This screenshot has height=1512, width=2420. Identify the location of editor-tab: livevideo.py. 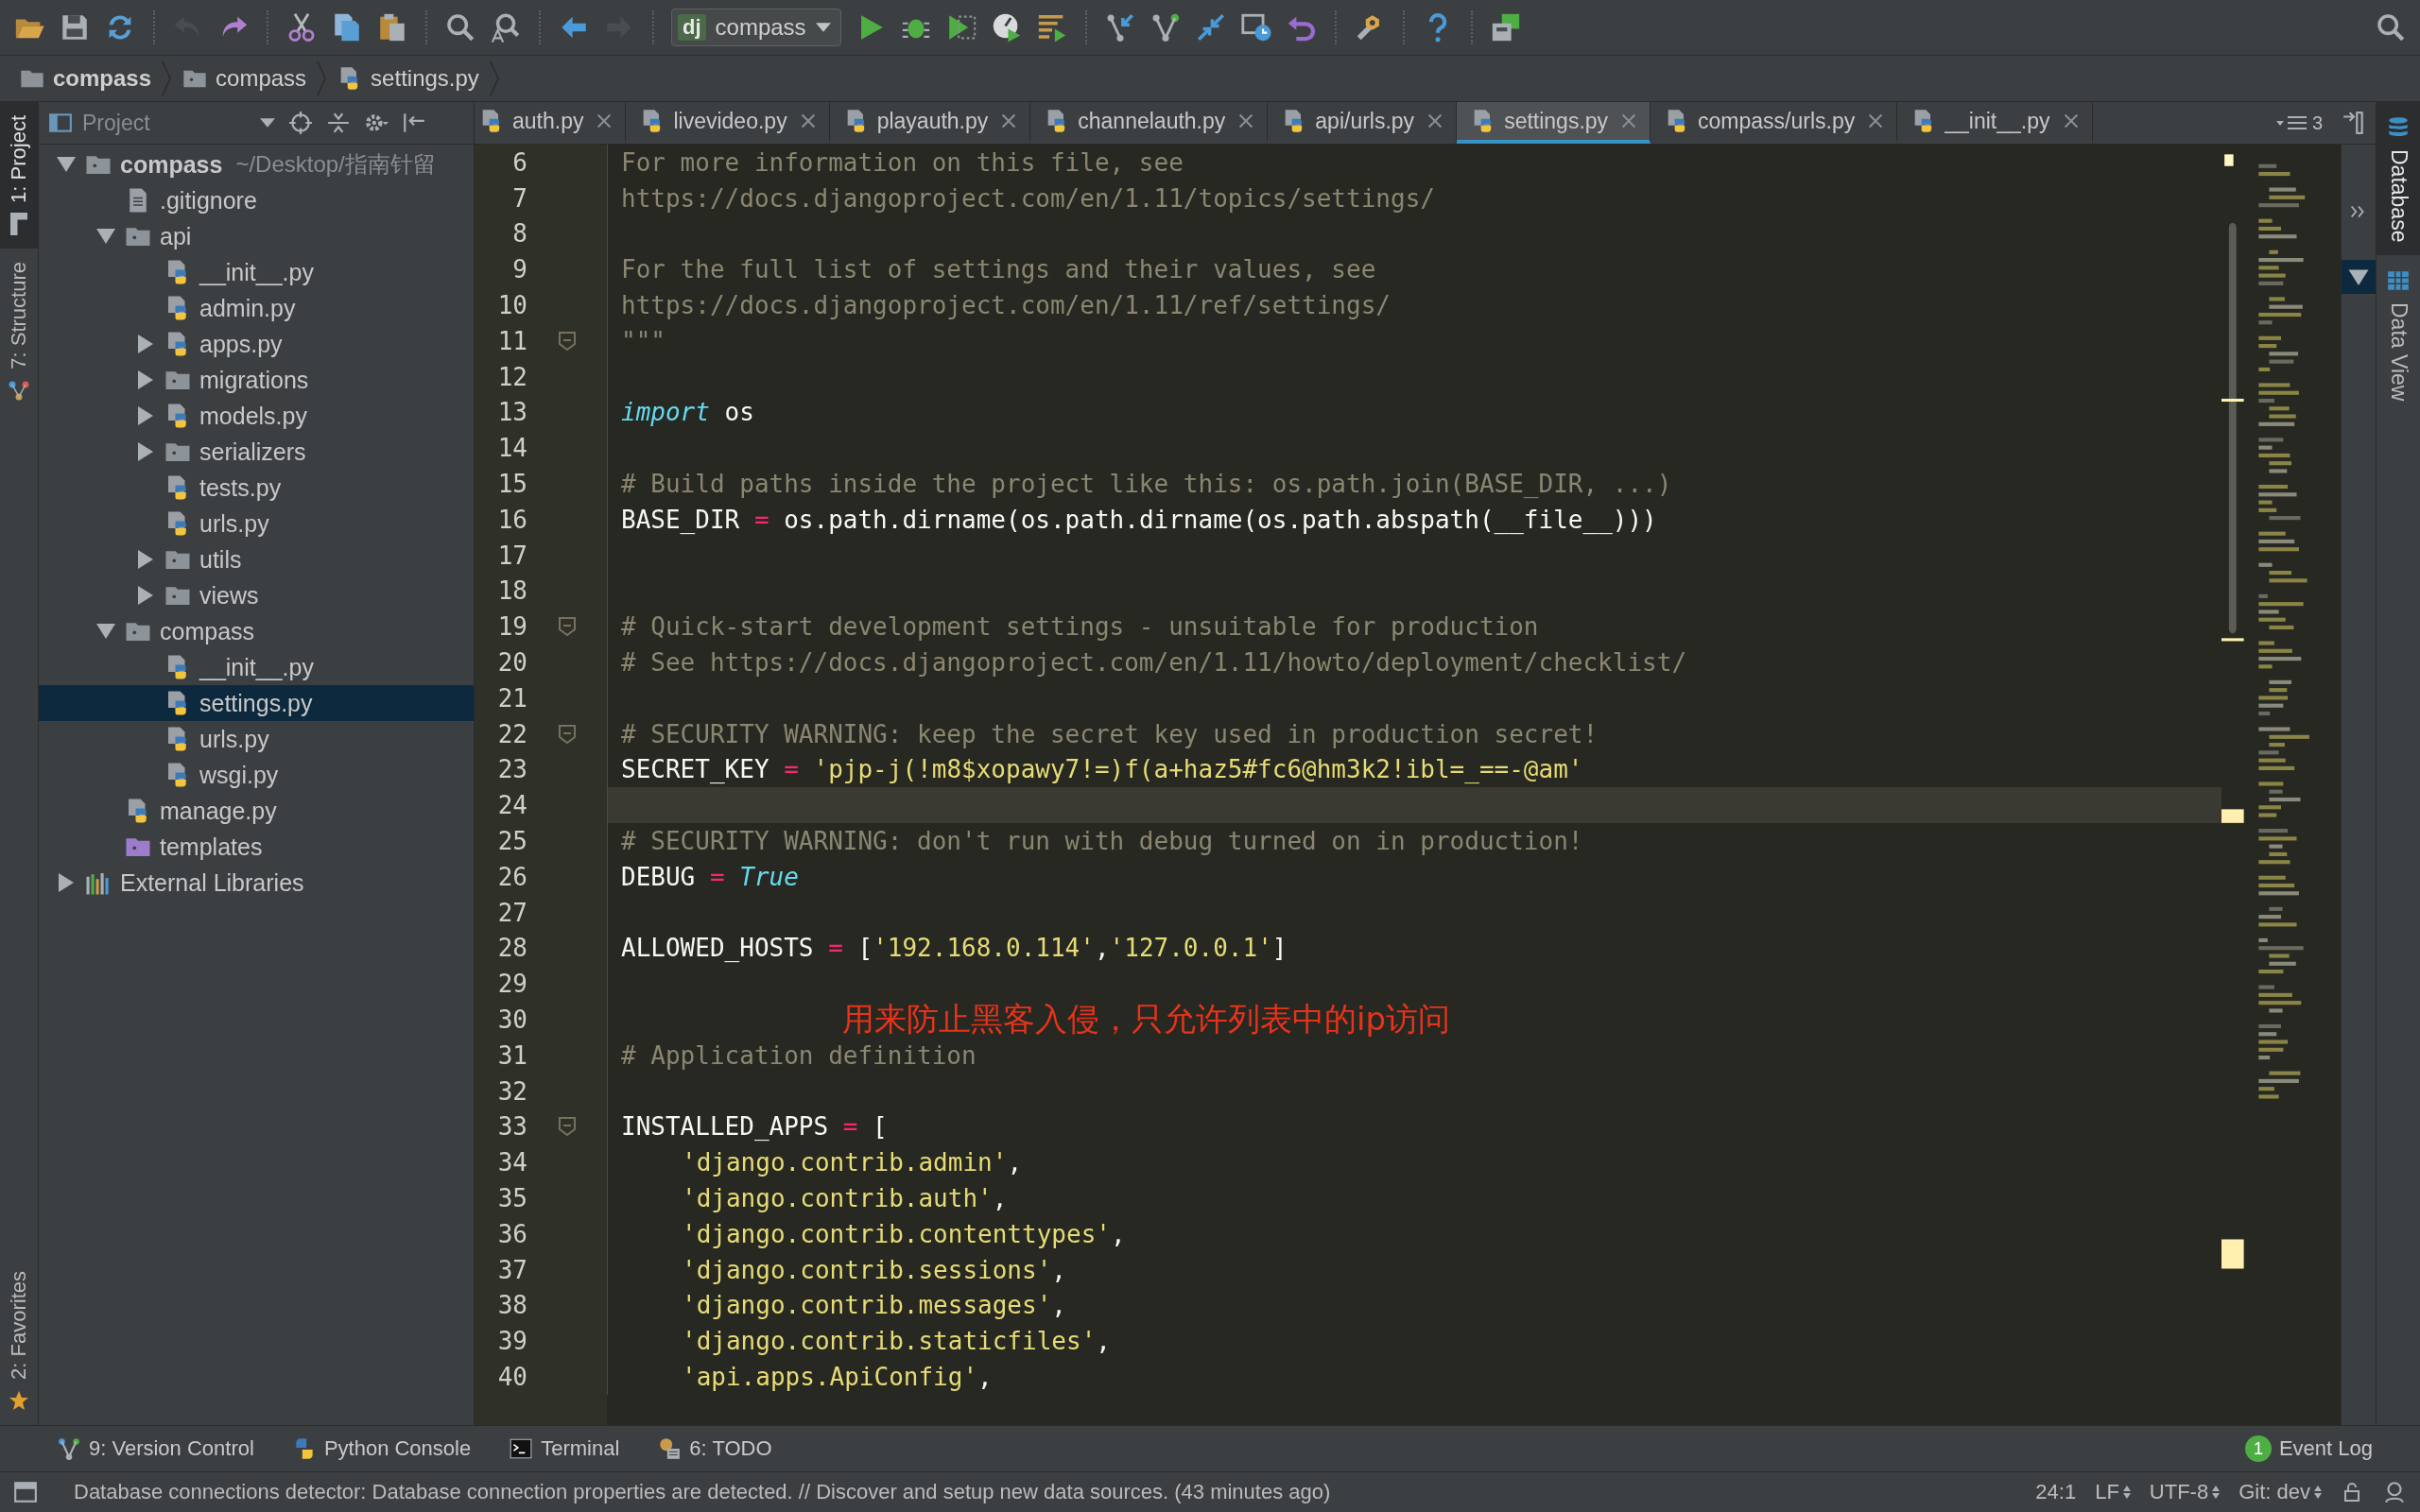
(728, 123).